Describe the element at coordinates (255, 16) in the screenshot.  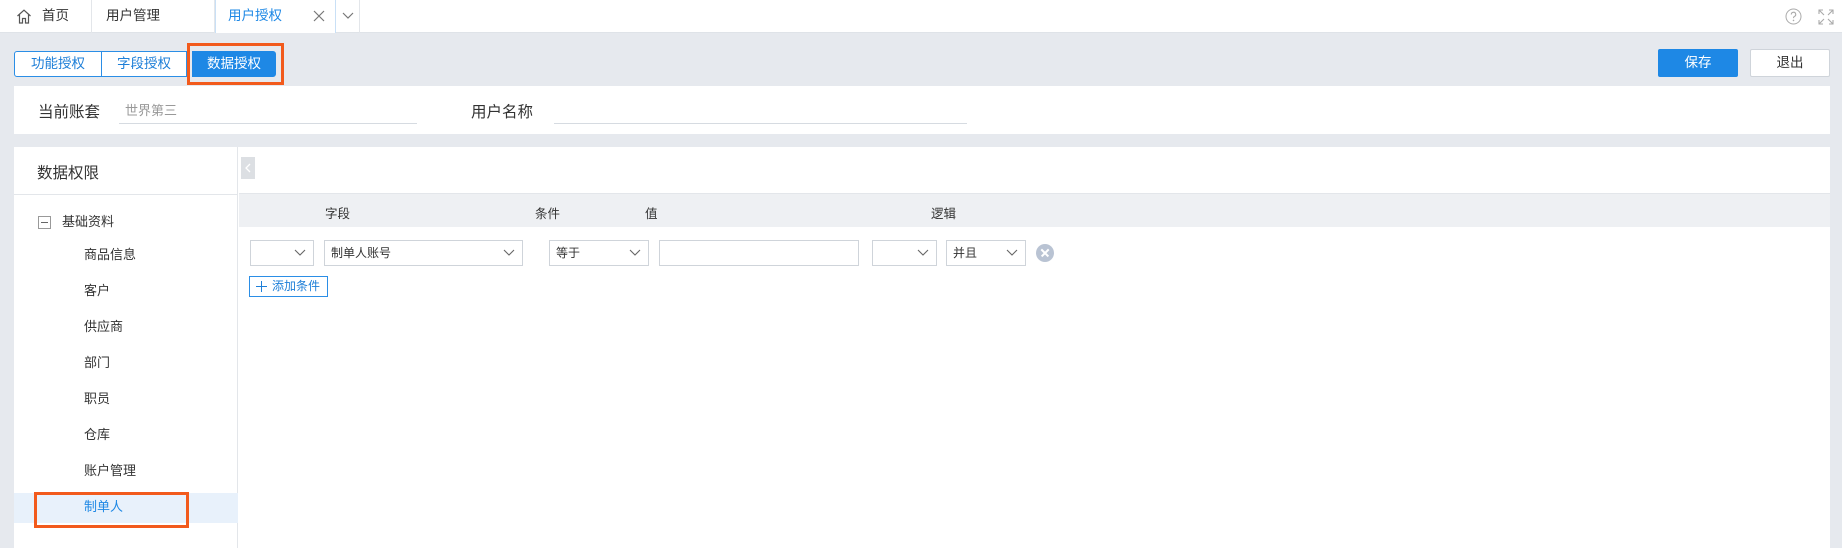
I see `tab-user-authorization-label: 用户授权` at that location.